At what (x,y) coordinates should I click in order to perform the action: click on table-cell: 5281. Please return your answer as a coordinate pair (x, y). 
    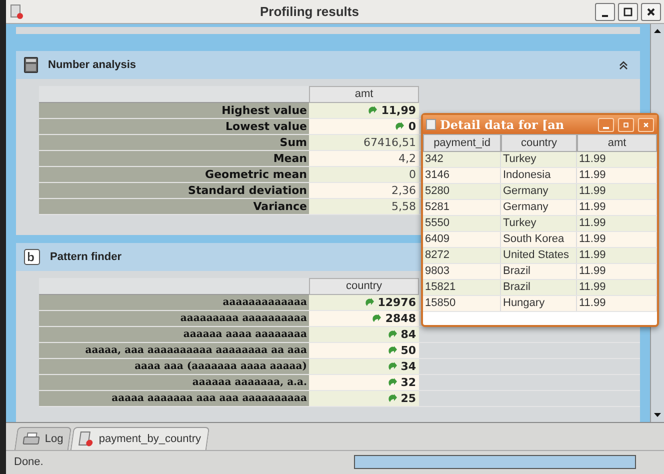
    Looking at the image, I should click on (462, 207).